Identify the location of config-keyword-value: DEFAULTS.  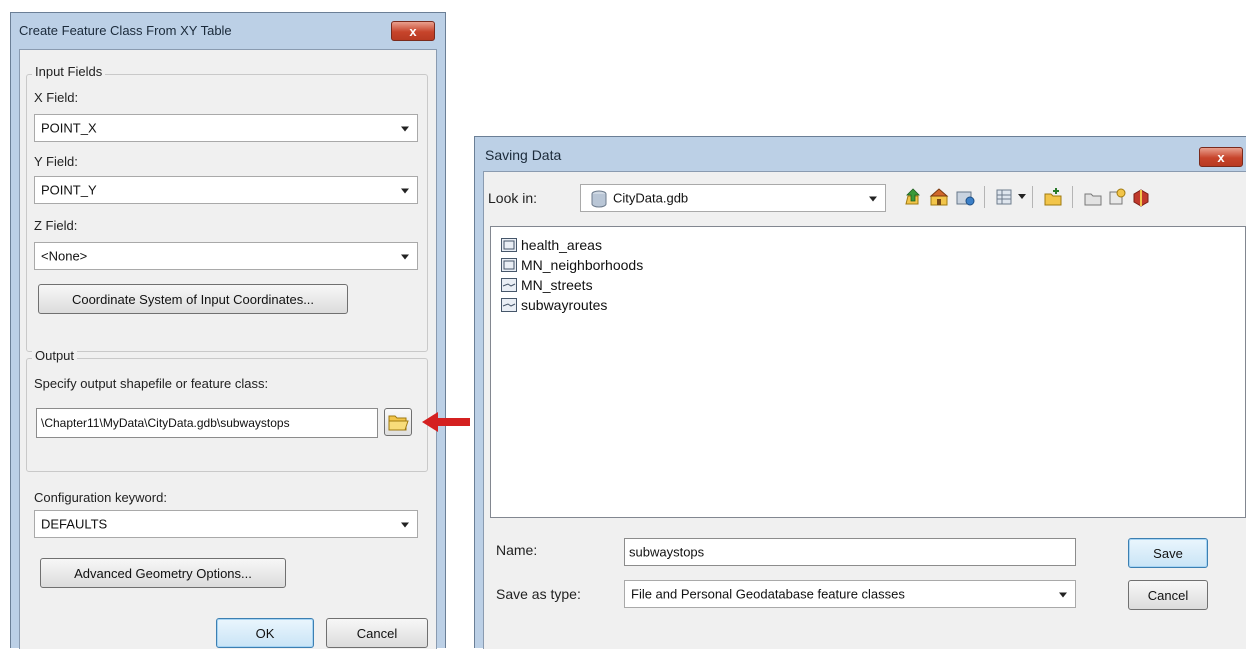
(74, 524).